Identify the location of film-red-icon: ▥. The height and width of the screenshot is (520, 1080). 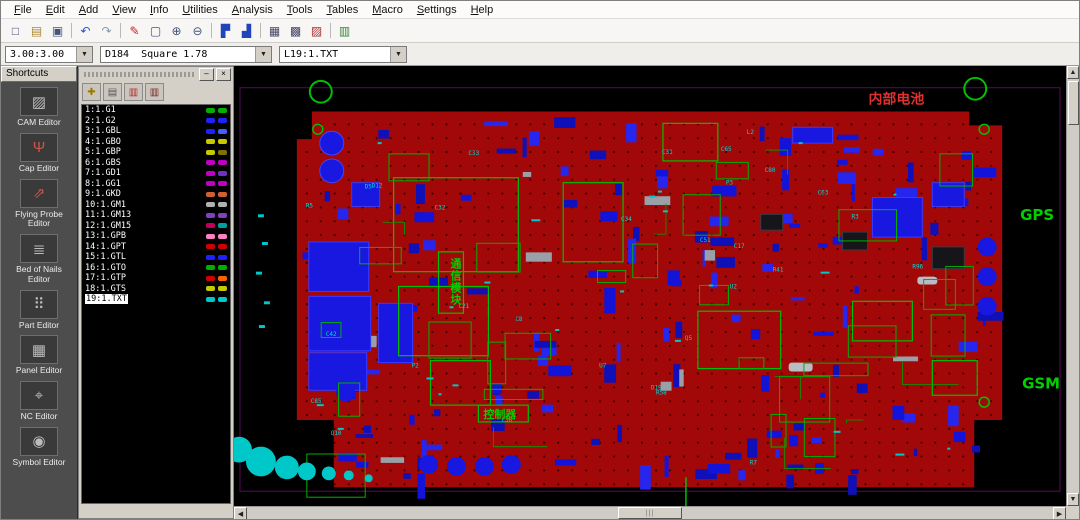
(133, 92).